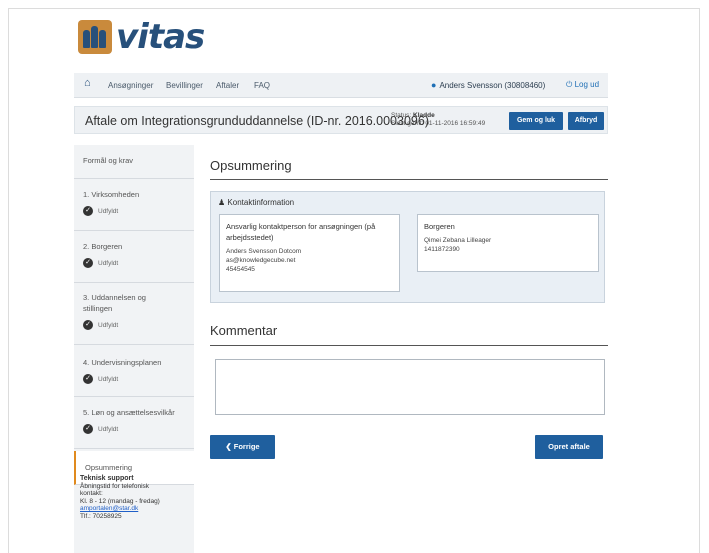  What do you see at coordinates (91, 493) in the screenshot?
I see `support-contact-label: kontakt:` at bounding box center [91, 493].